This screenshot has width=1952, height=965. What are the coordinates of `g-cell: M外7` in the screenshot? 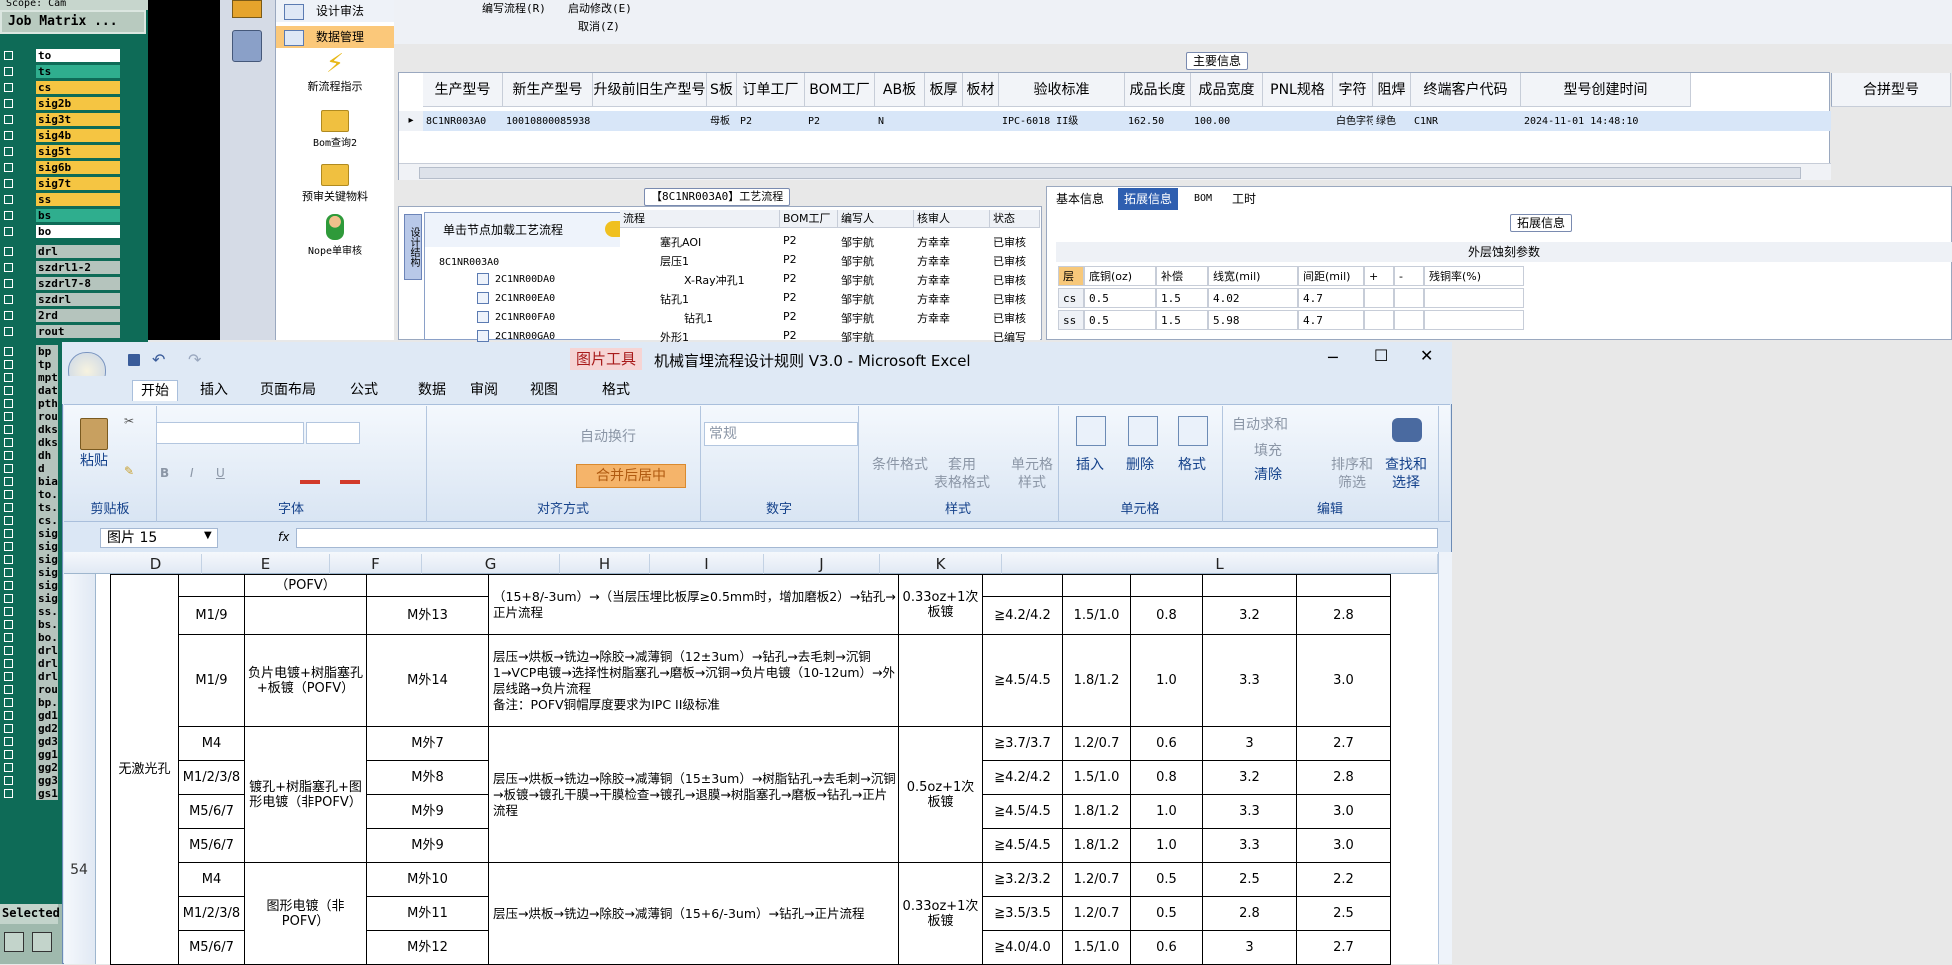 It's located at (427, 743).